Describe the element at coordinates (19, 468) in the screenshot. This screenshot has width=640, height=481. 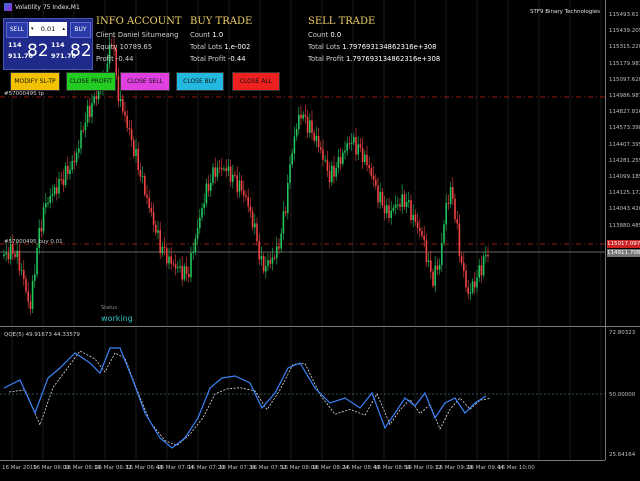
I see `time-tick-label: 16 Mar 2019` at that location.